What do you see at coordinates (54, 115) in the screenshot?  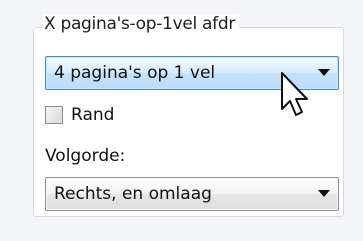 I see `border-checkbox` at bounding box center [54, 115].